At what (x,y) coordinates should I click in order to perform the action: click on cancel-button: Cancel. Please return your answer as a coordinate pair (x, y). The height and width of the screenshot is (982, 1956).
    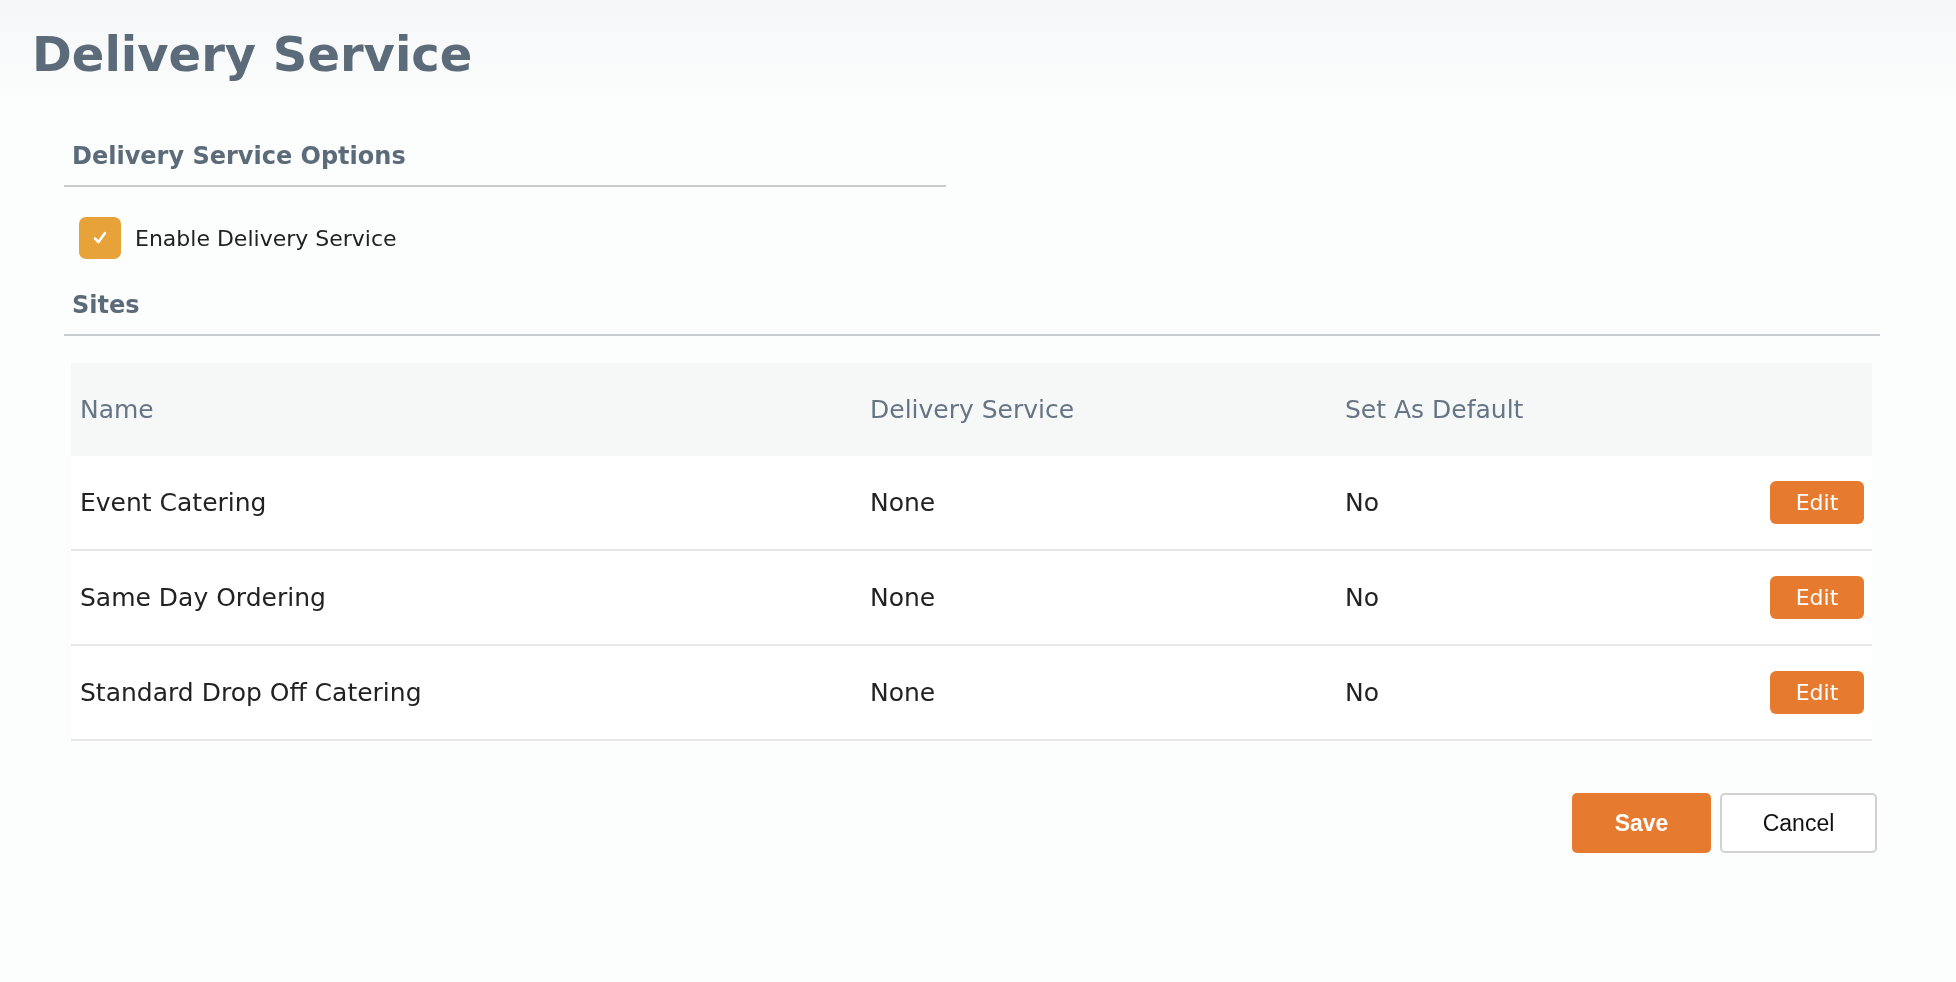
    Looking at the image, I should click on (1798, 823).